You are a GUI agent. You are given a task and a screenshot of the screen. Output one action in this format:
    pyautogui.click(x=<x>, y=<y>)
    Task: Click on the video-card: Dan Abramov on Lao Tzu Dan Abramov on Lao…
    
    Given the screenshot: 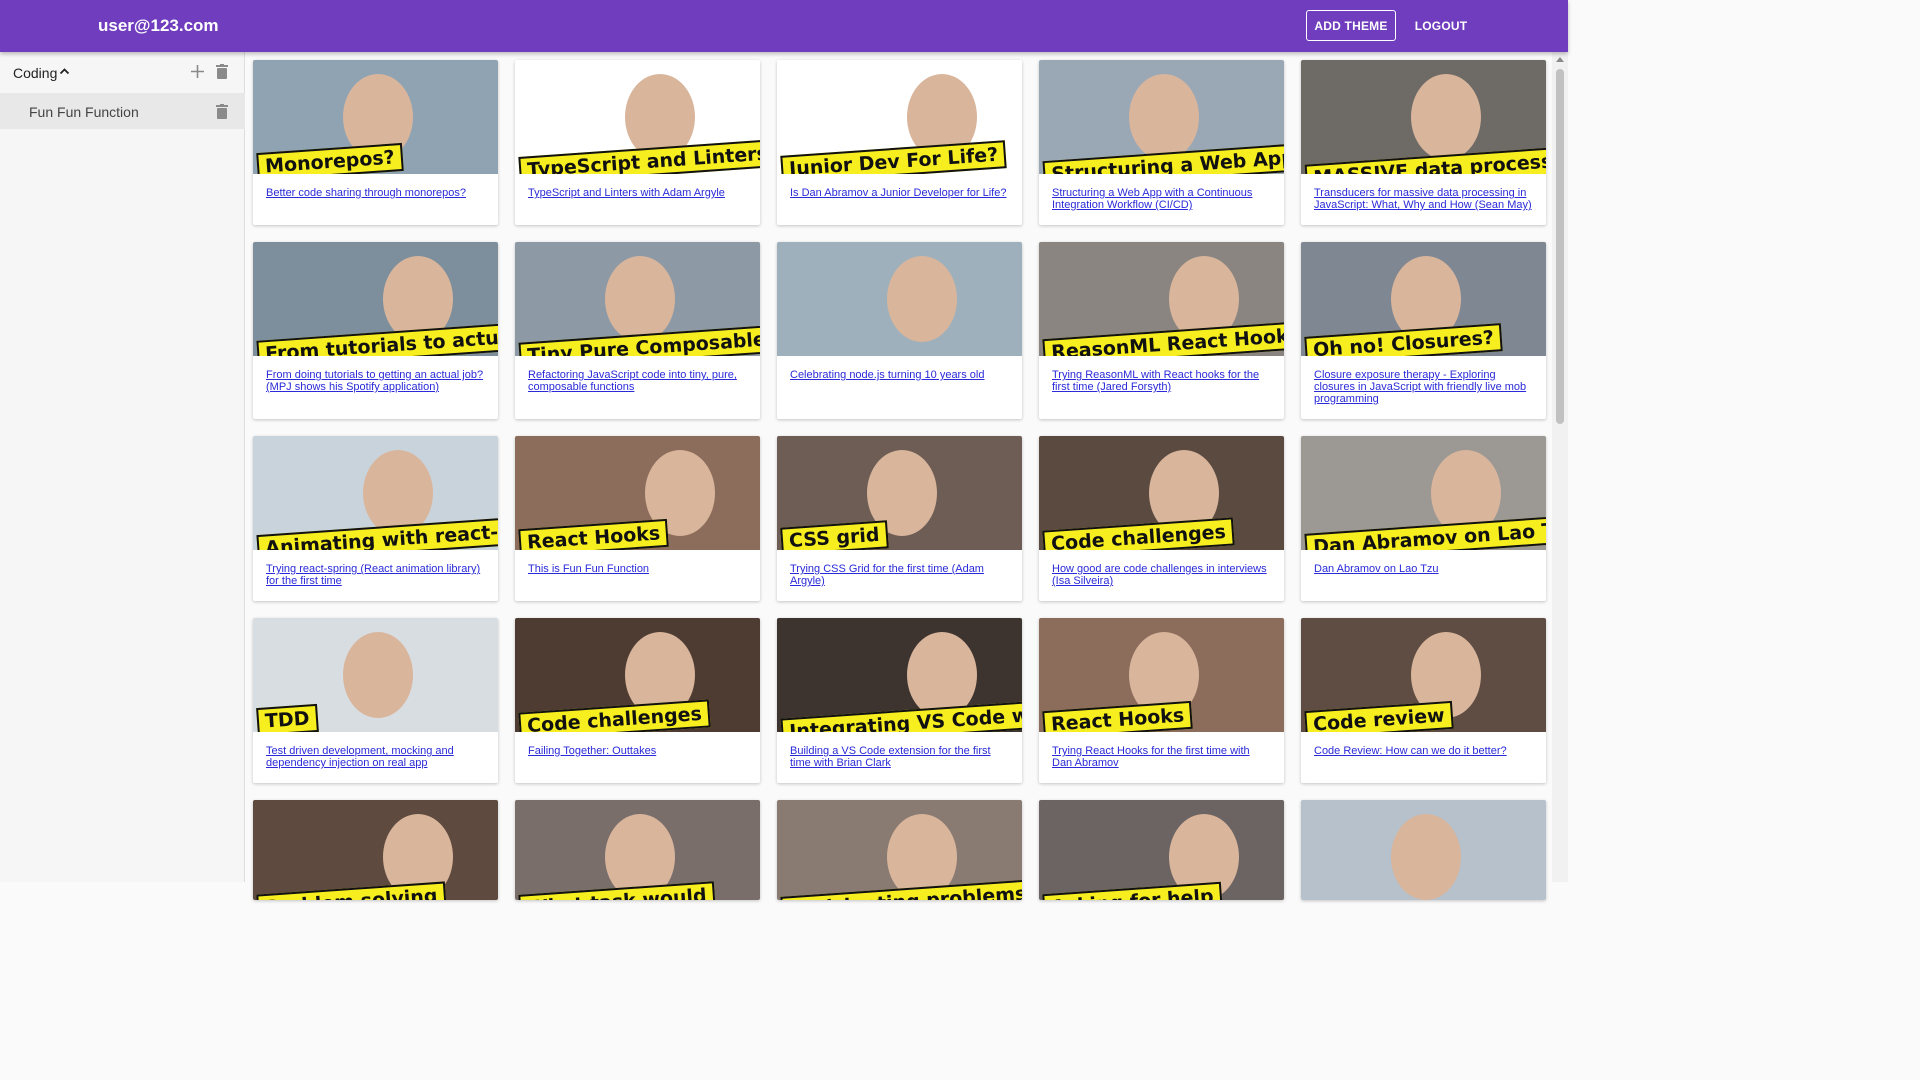 What is the action you would take?
    pyautogui.click(x=1423, y=518)
    